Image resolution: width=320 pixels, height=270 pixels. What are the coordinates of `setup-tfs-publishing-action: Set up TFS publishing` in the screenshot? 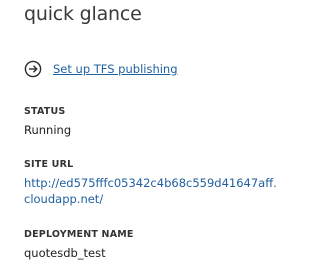 It's located at (101, 69).